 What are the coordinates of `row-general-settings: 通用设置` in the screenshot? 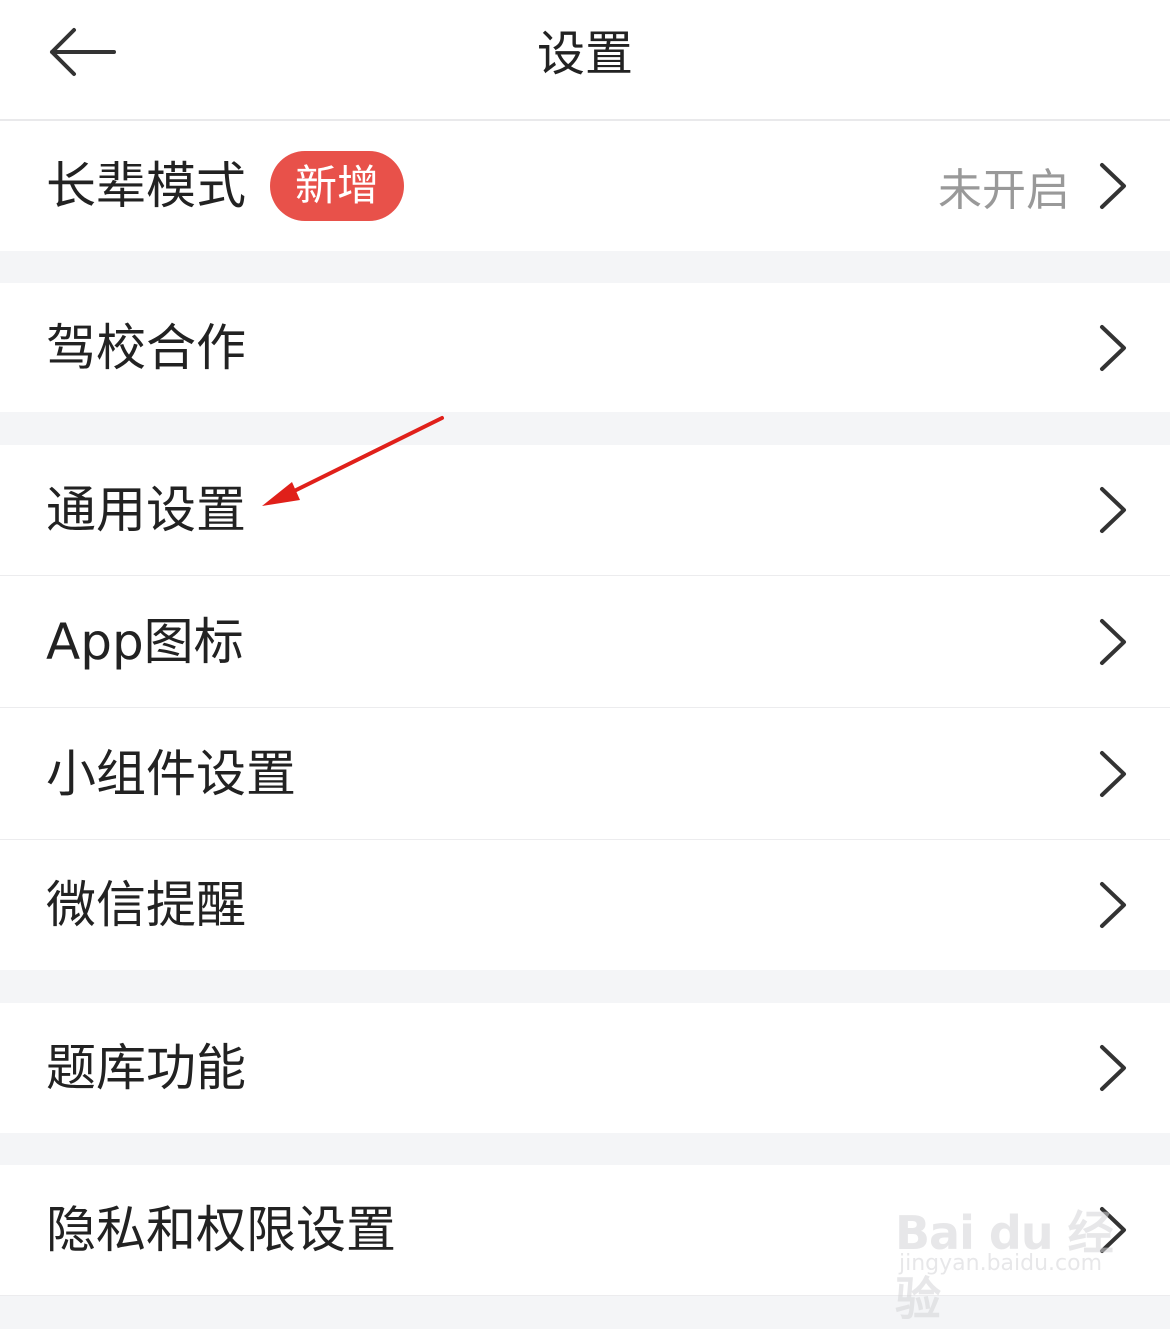 It's located at (585, 510).